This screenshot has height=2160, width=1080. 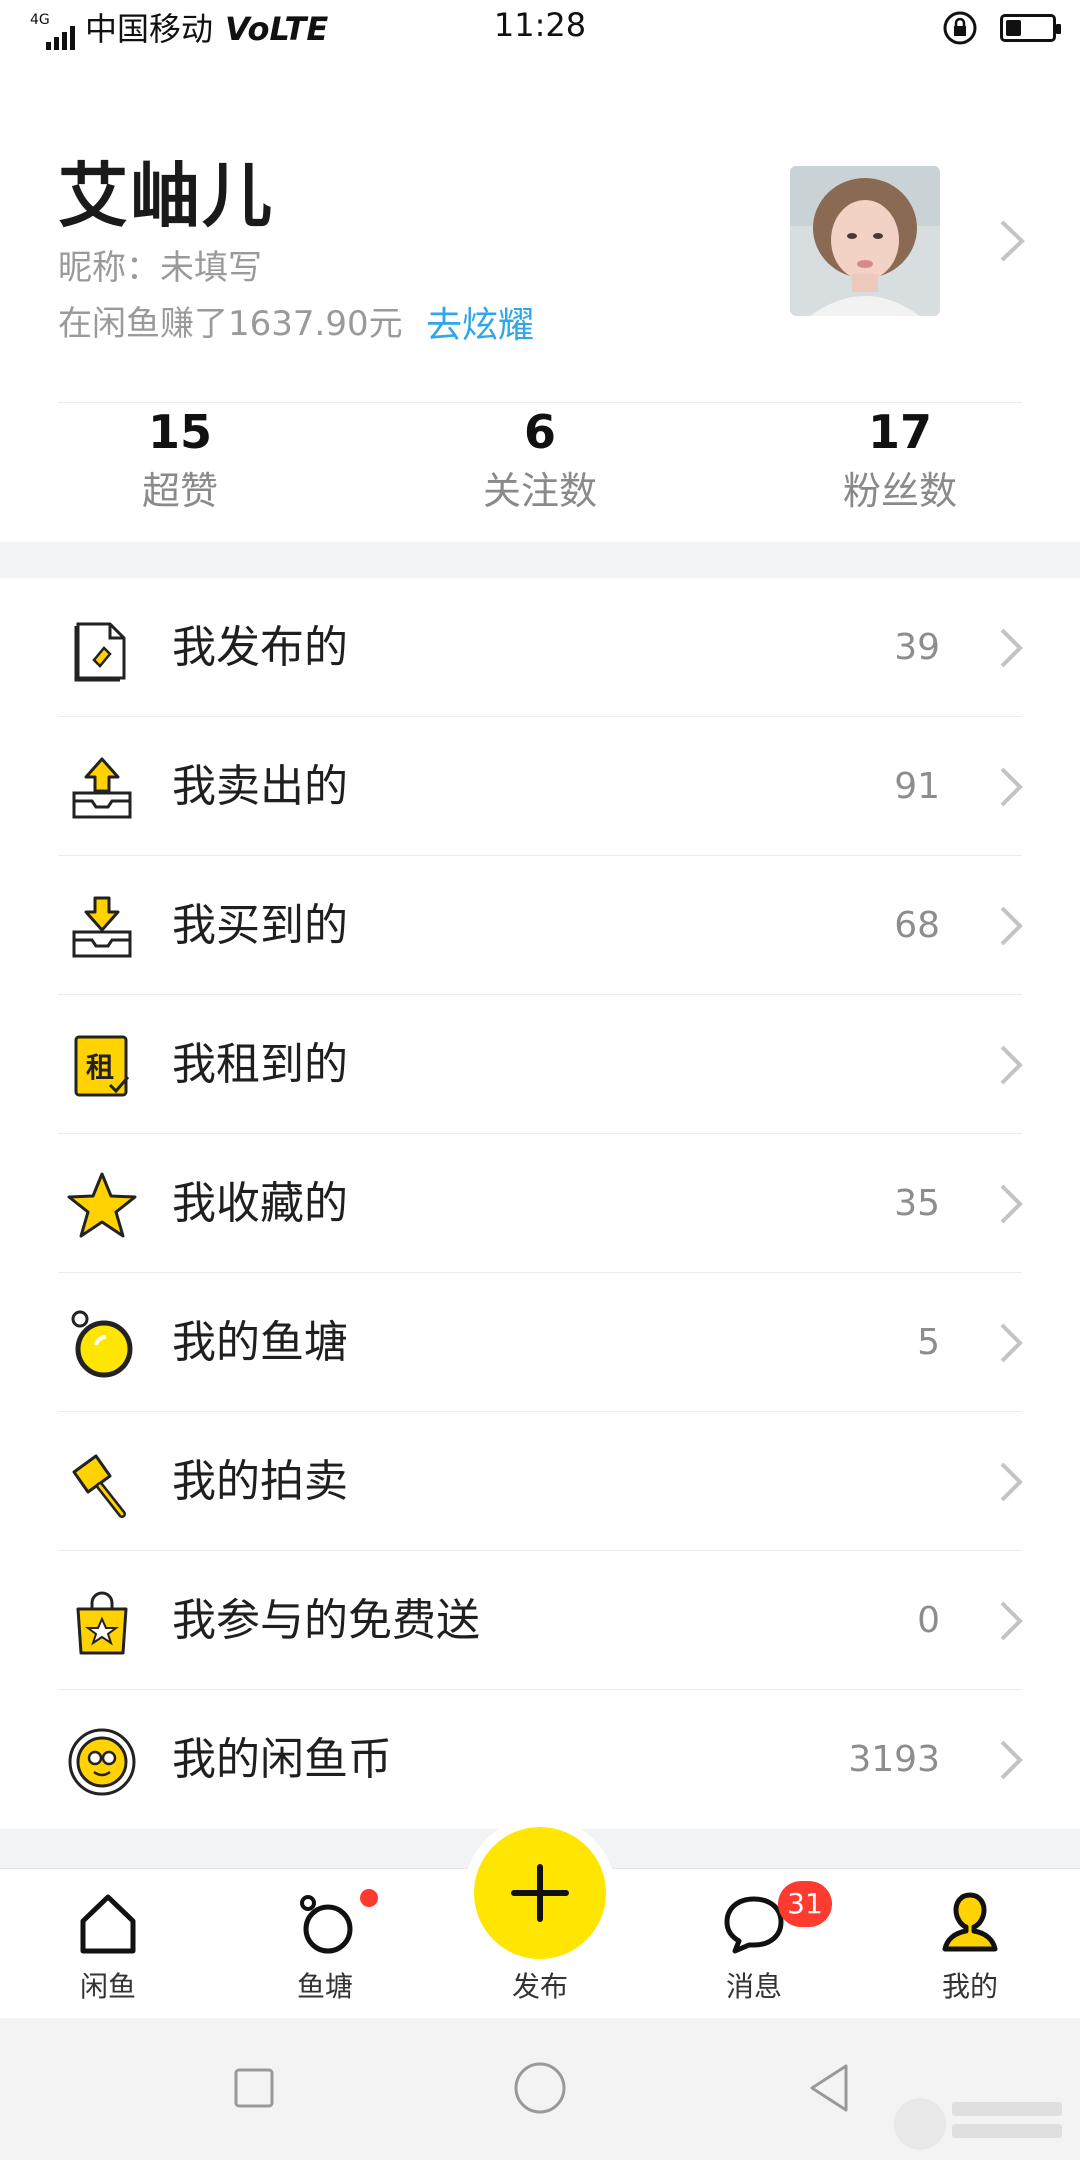 What do you see at coordinates (928, 1620) in the screenshot?
I see `menu-count: 0` at bounding box center [928, 1620].